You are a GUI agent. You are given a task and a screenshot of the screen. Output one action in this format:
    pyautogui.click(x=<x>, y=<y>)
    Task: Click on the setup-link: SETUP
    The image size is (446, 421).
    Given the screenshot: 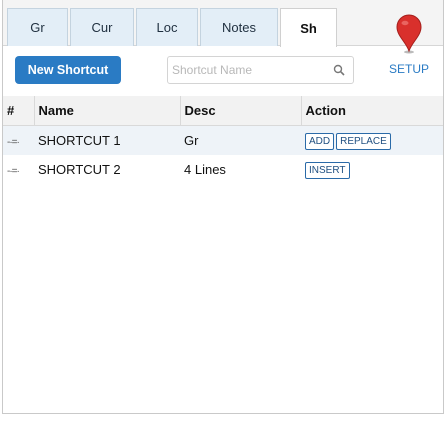 What is the action you would take?
    pyautogui.click(x=409, y=69)
    